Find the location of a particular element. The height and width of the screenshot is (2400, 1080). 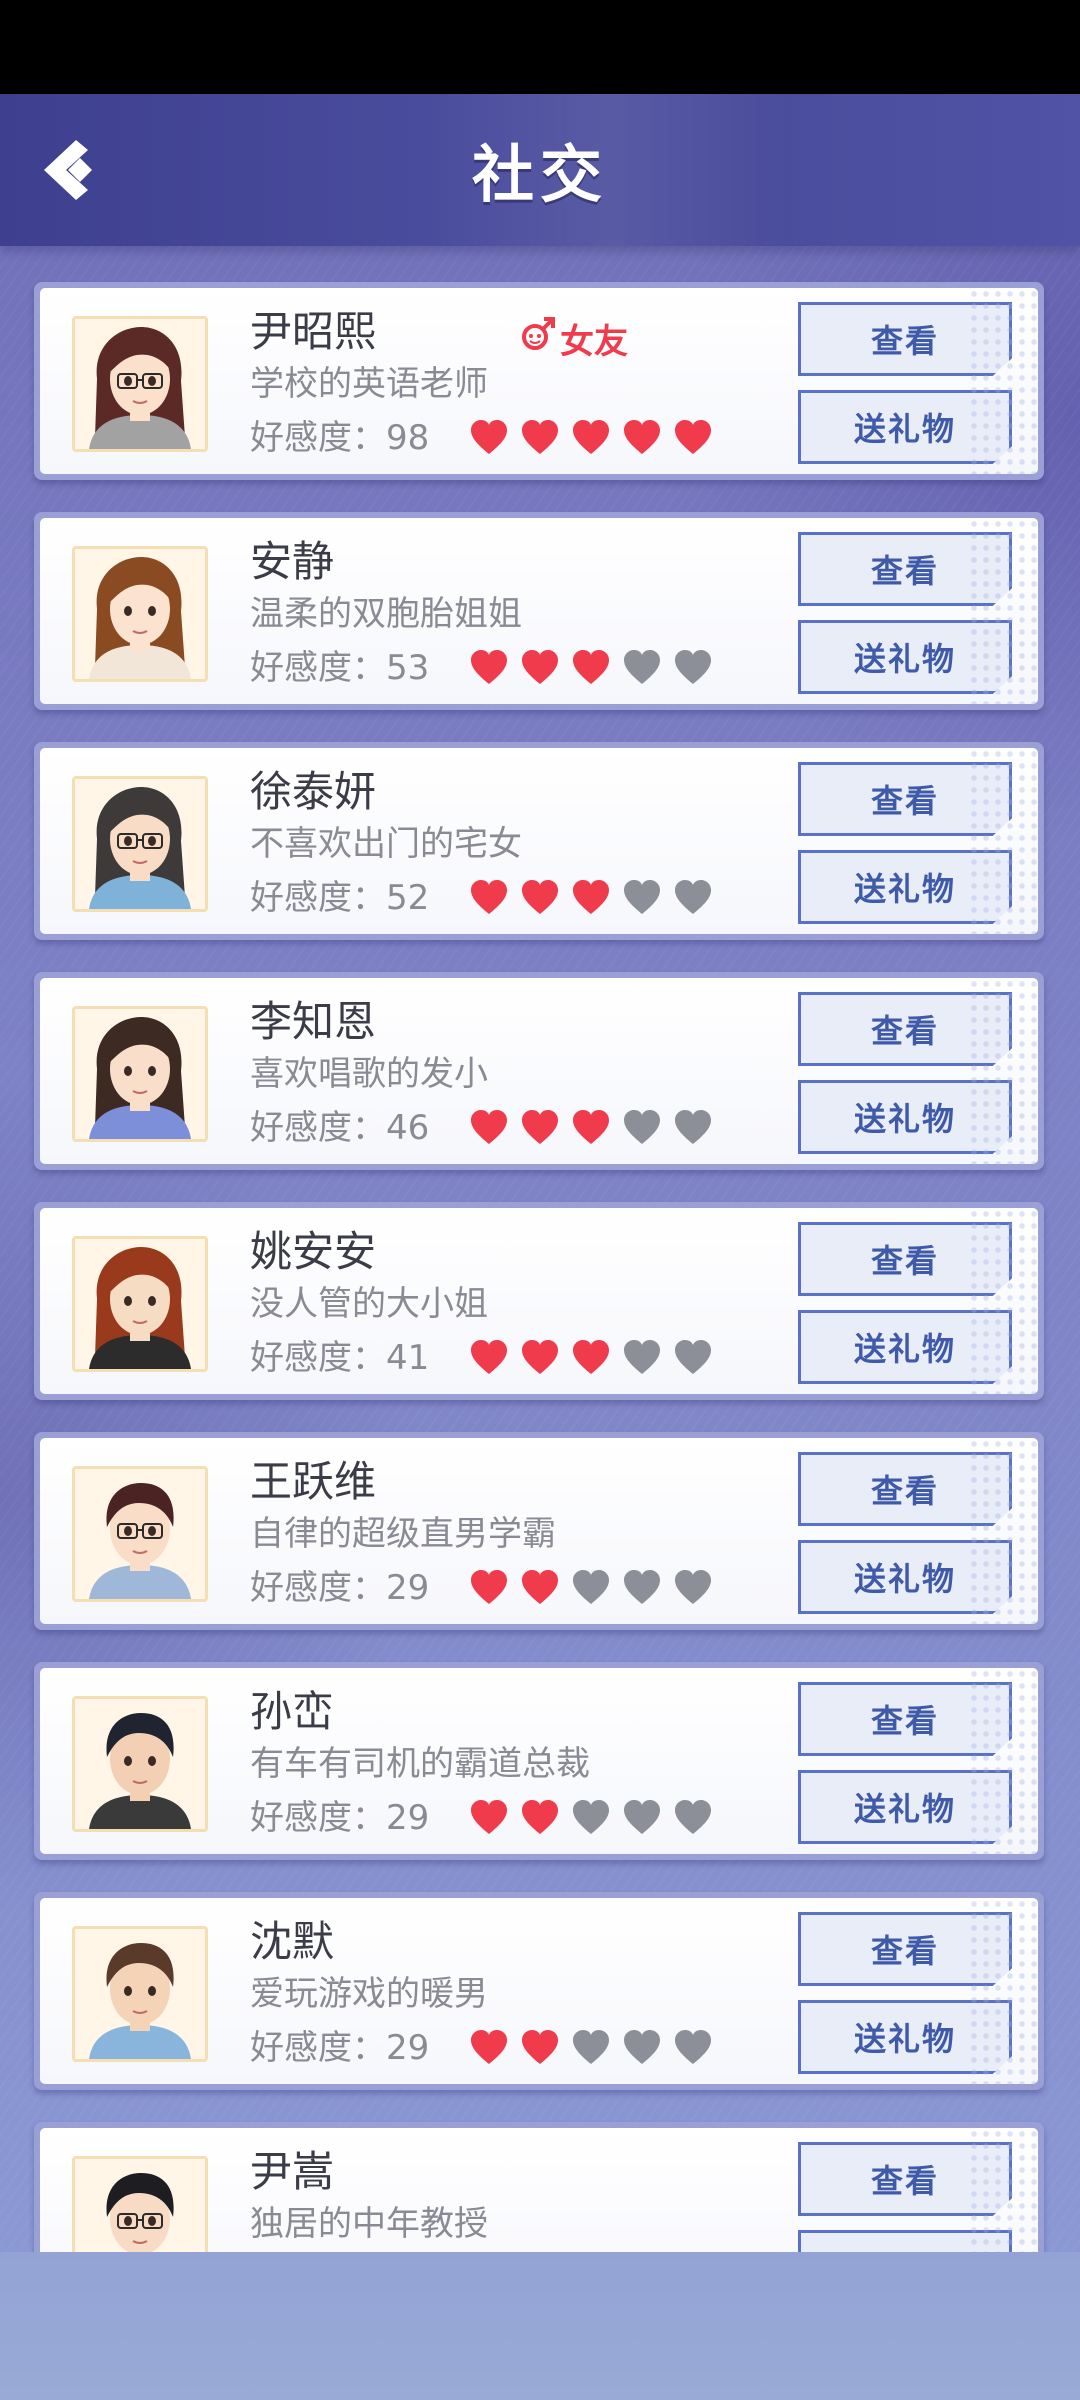

page-title: 社交 is located at coordinates (539, 174).